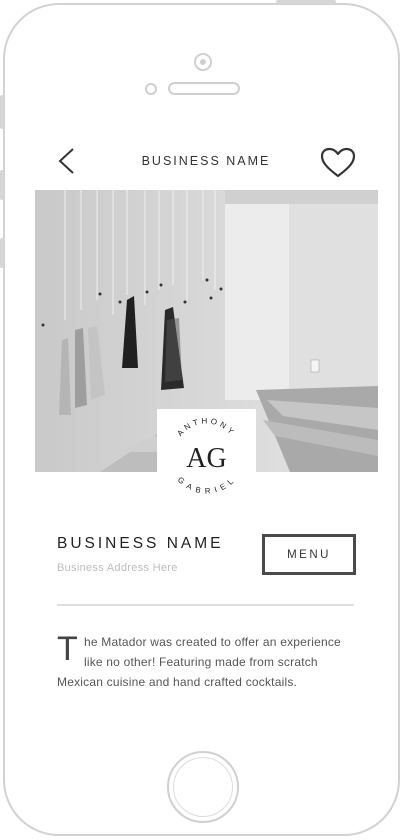 This screenshot has width=404, height=840. What do you see at coordinates (204, 88) in the screenshot?
I see `earpiece-speaker` at bounding box center [204, 88].